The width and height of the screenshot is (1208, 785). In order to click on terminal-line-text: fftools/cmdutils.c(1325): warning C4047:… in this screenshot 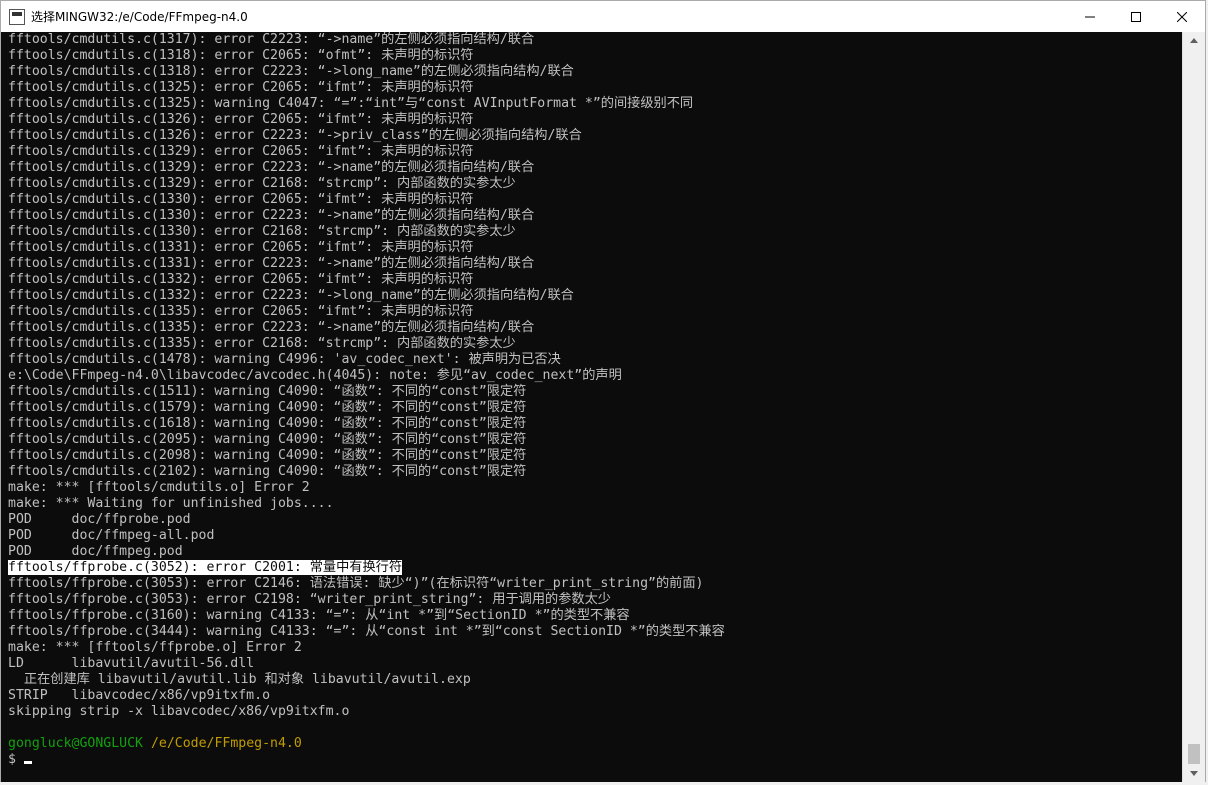, I will do `click(351, 103)`.